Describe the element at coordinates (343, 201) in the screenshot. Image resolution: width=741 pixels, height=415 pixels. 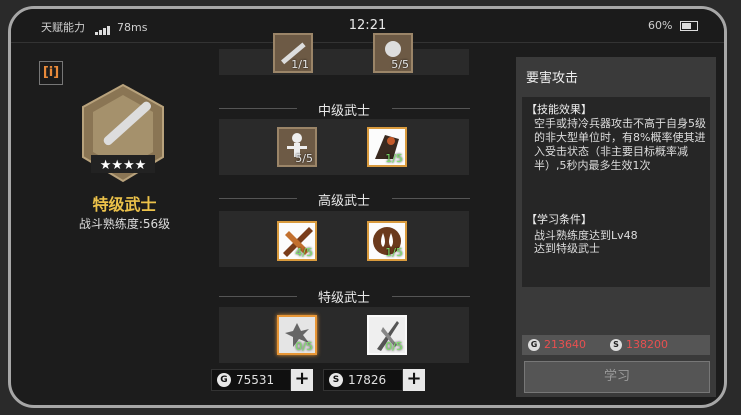
I see `tier-title-advanced: 高级武士` at that location.